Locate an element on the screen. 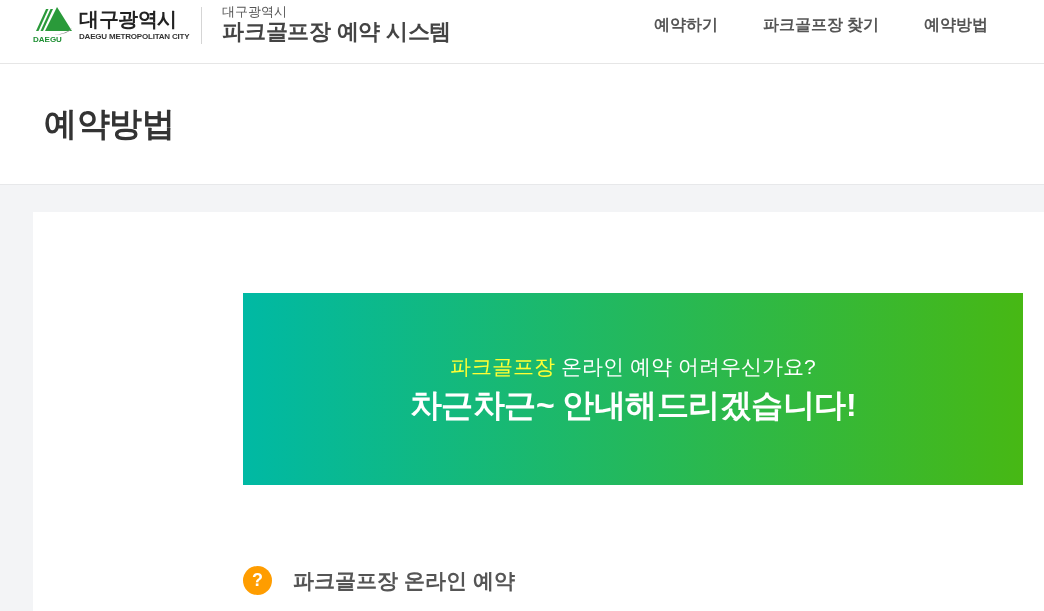  page-title: 예약방법 is located at coordinates (109, 124).